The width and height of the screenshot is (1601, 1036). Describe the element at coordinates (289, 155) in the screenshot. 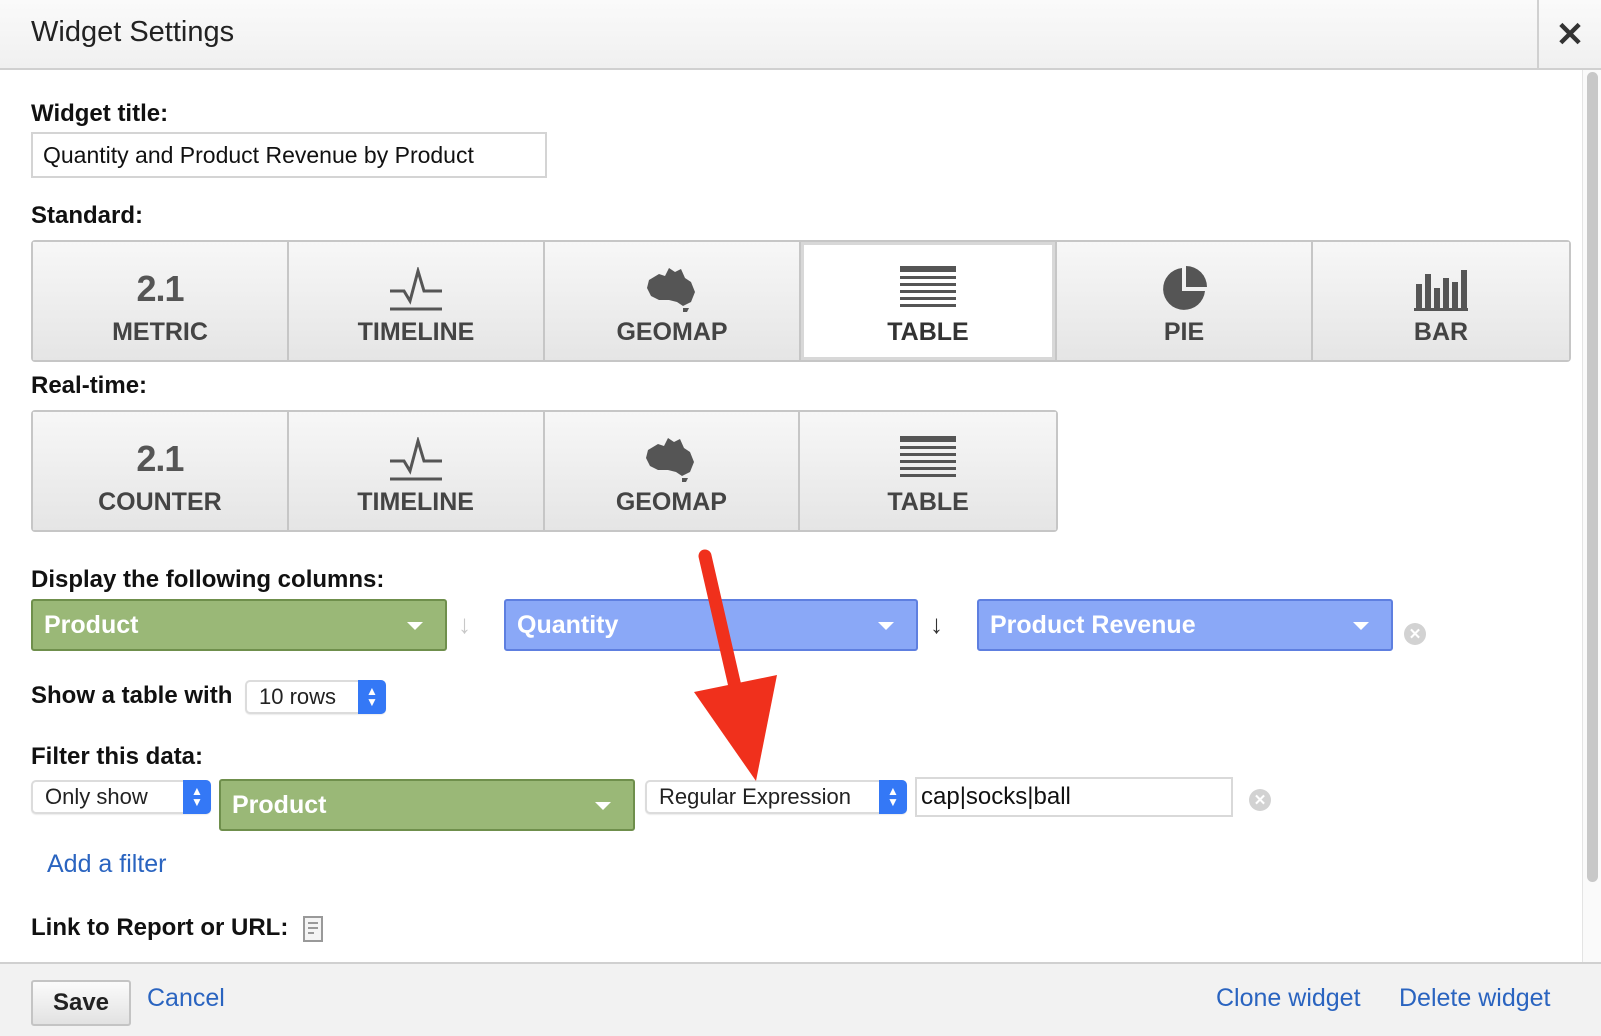

I see `widget-title-input` at that location.